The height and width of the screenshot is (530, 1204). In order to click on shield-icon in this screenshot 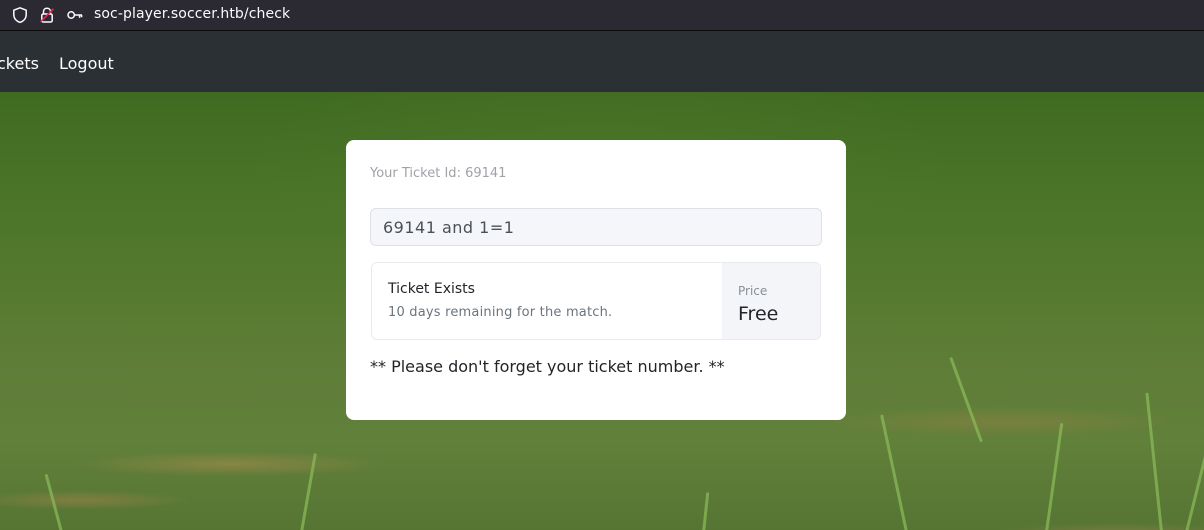, I will do `click(20, 15)`.